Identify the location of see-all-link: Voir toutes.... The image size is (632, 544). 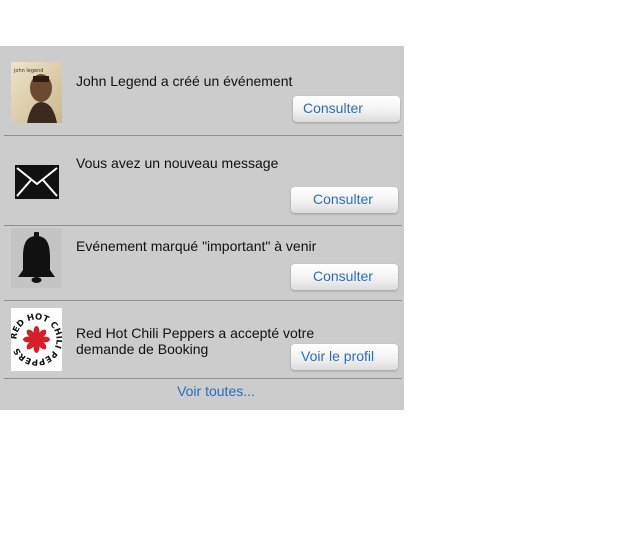
(216, 391).